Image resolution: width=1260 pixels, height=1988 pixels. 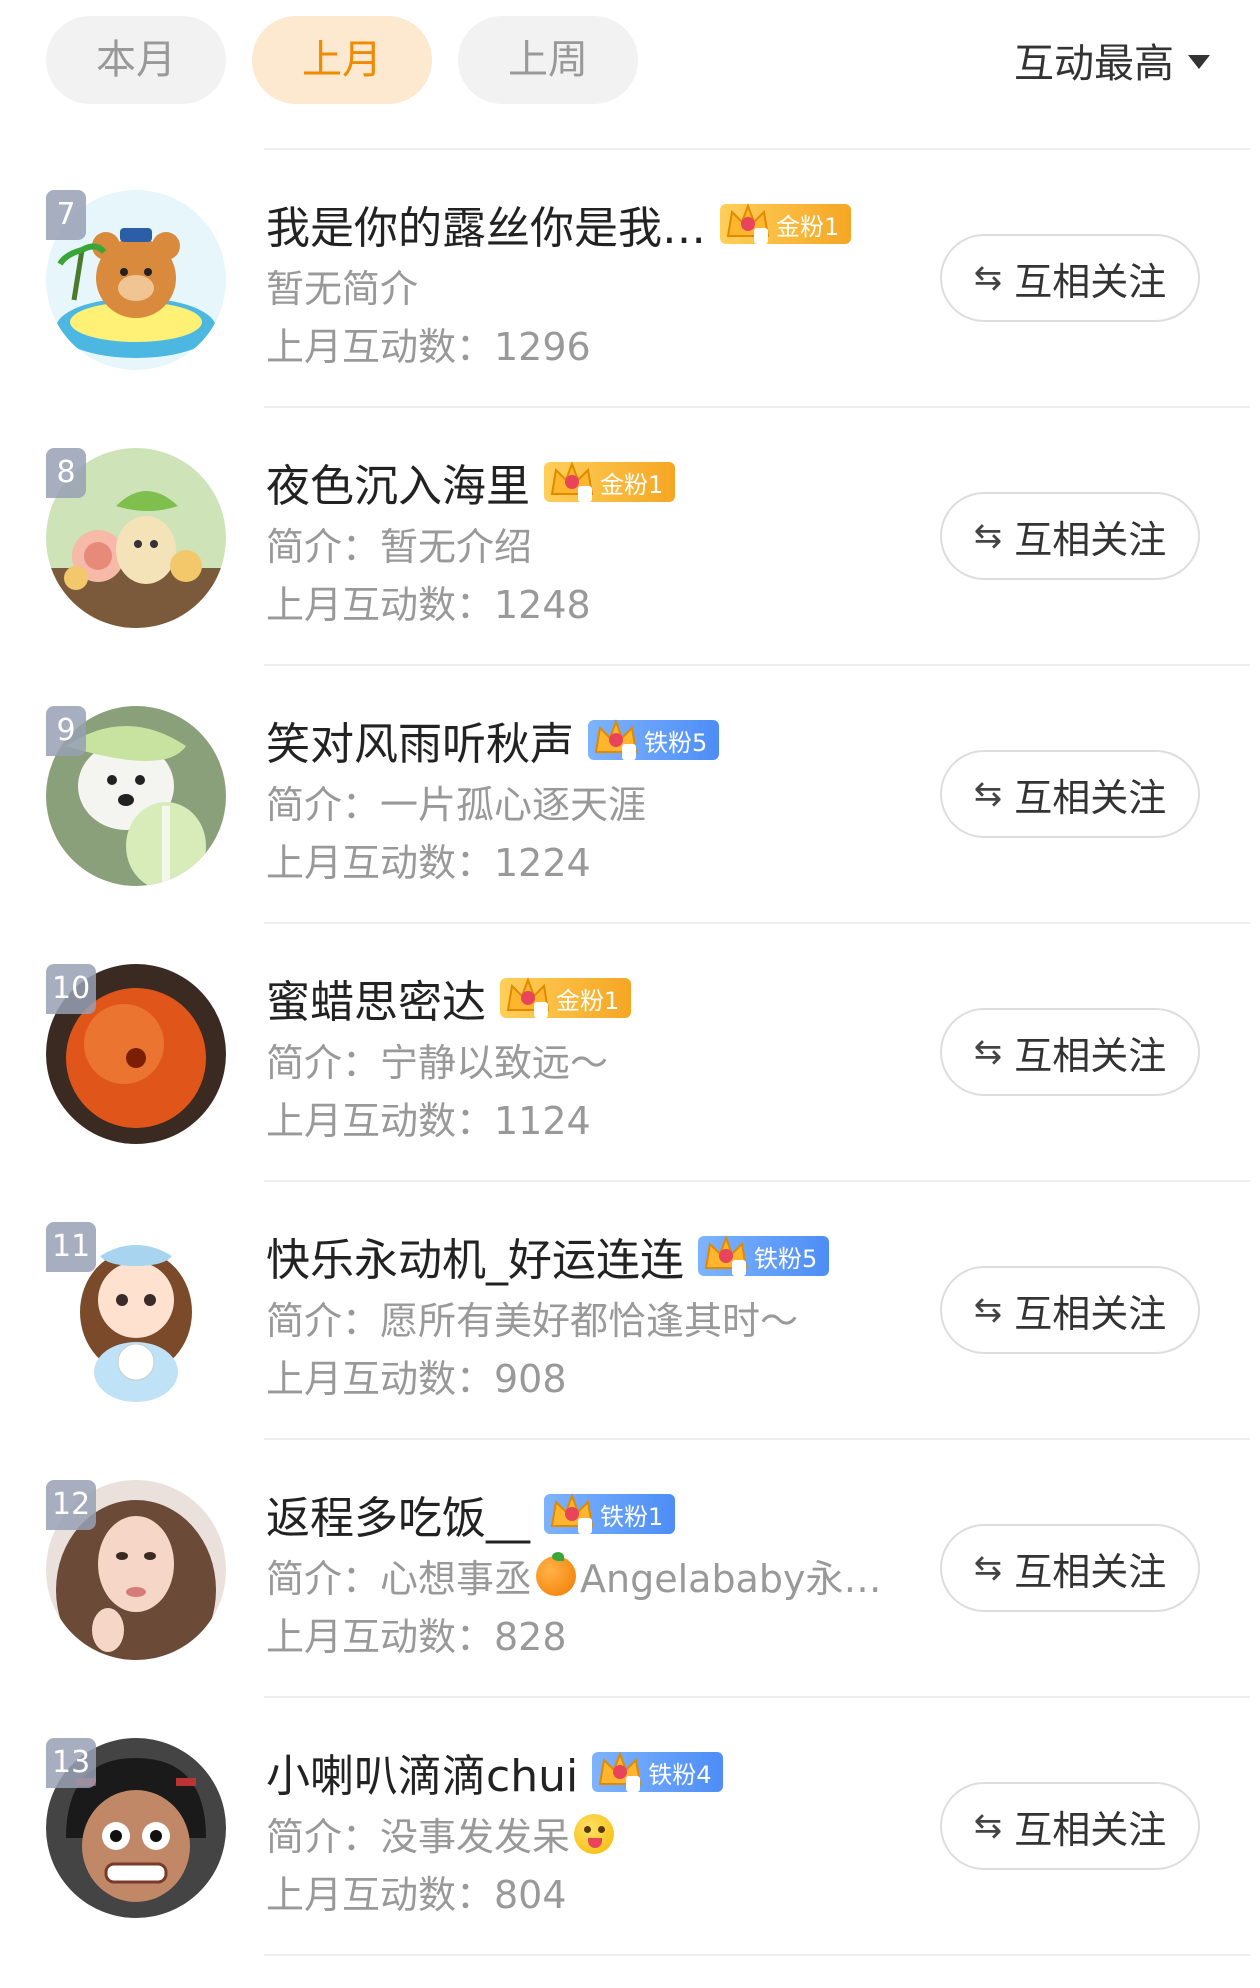 What do you see at coordinates (136, 60) in the screenshot?
I see `tab-this-month: 本月` at bounding box center [136, 60].